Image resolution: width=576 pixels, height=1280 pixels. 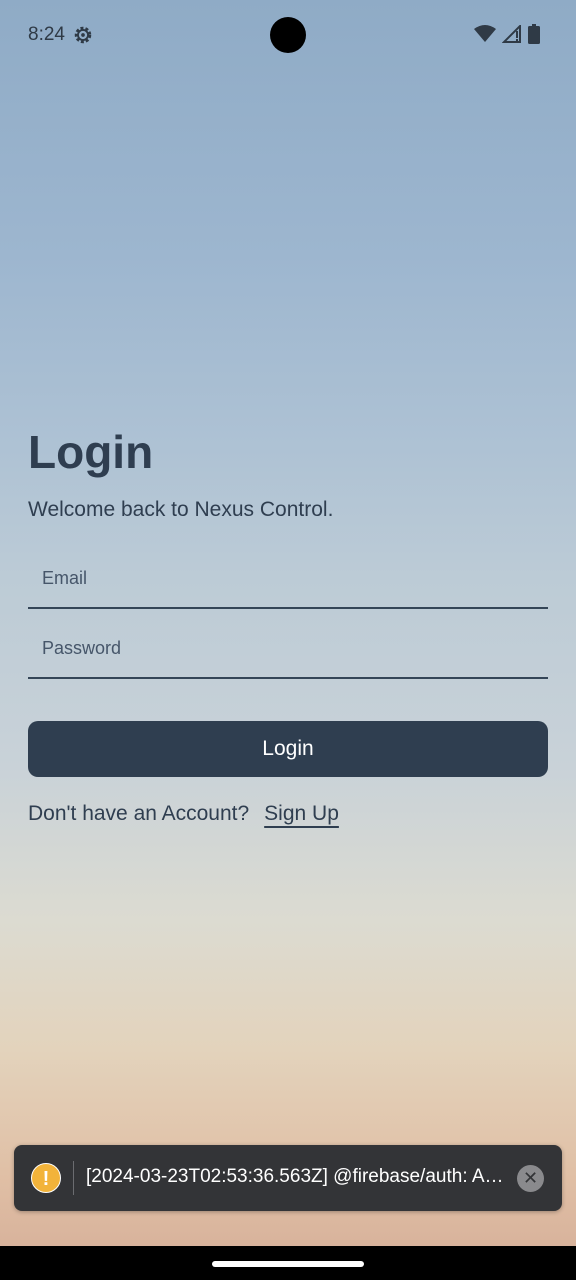 What do you see at coordinates (530, 1178) in the screenshot?
I see `close-icon: ✕` at bounding box center [530, 1178].